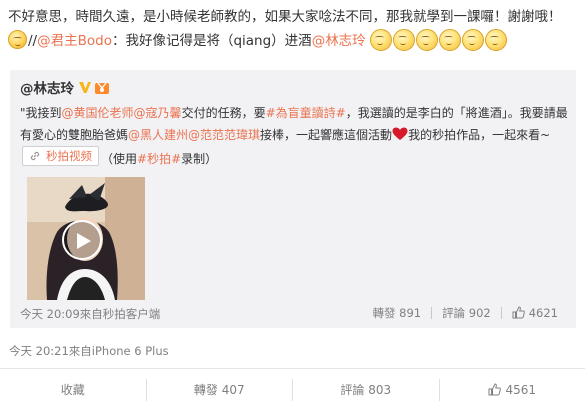  What do you see at coordinates (159, 159) in the screenshot?
I see `hashtag-link-miaopai: #秒拍#` at bounding box center [159, 159].